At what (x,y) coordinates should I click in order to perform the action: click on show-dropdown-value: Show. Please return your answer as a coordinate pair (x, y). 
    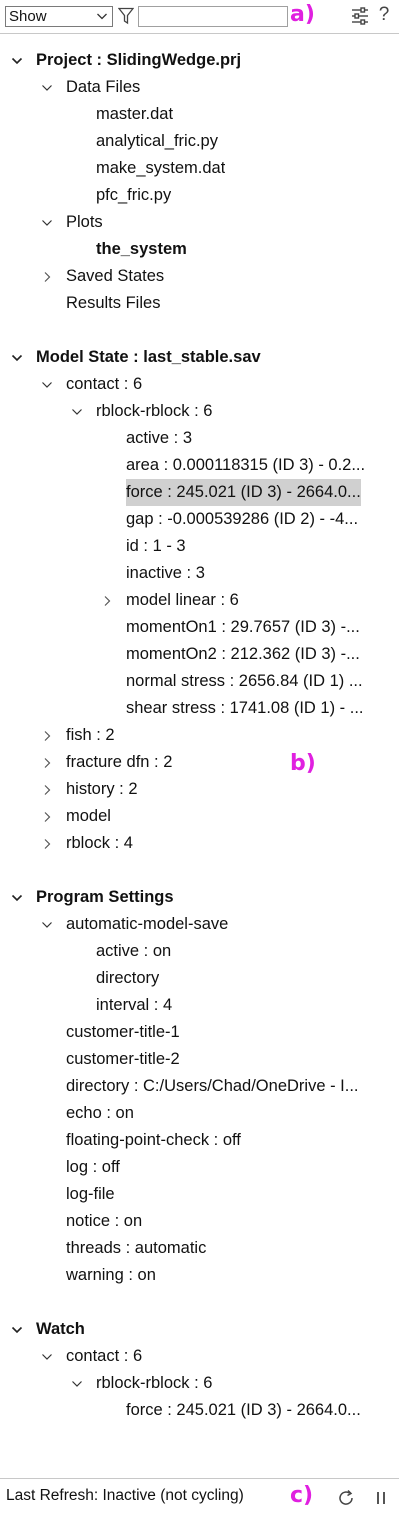
    Looking at the image, I should click on (28, 16).